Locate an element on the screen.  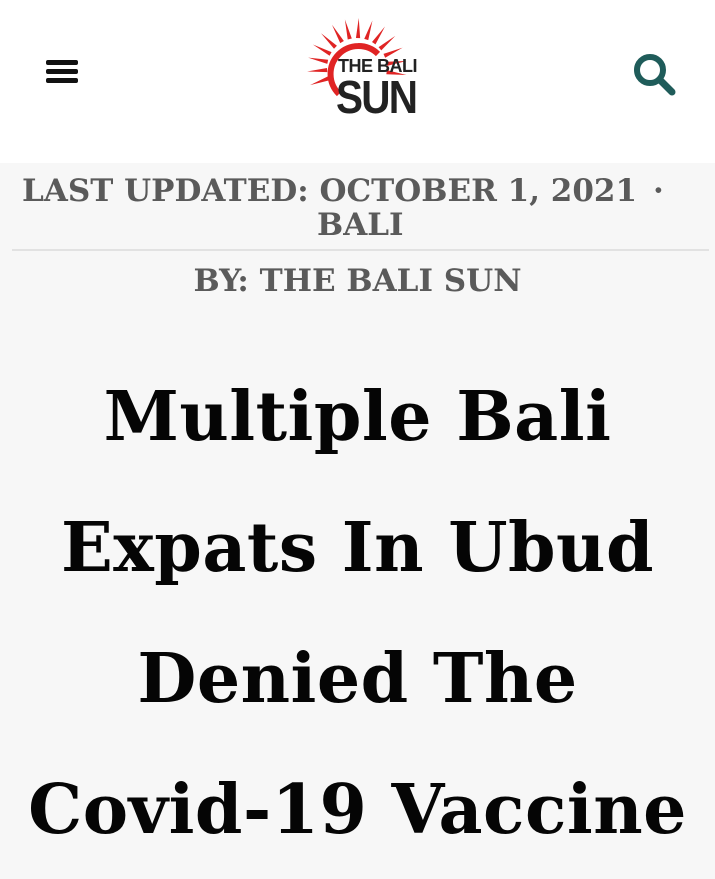
category-link: BALI is located at coordinates (360, 225).